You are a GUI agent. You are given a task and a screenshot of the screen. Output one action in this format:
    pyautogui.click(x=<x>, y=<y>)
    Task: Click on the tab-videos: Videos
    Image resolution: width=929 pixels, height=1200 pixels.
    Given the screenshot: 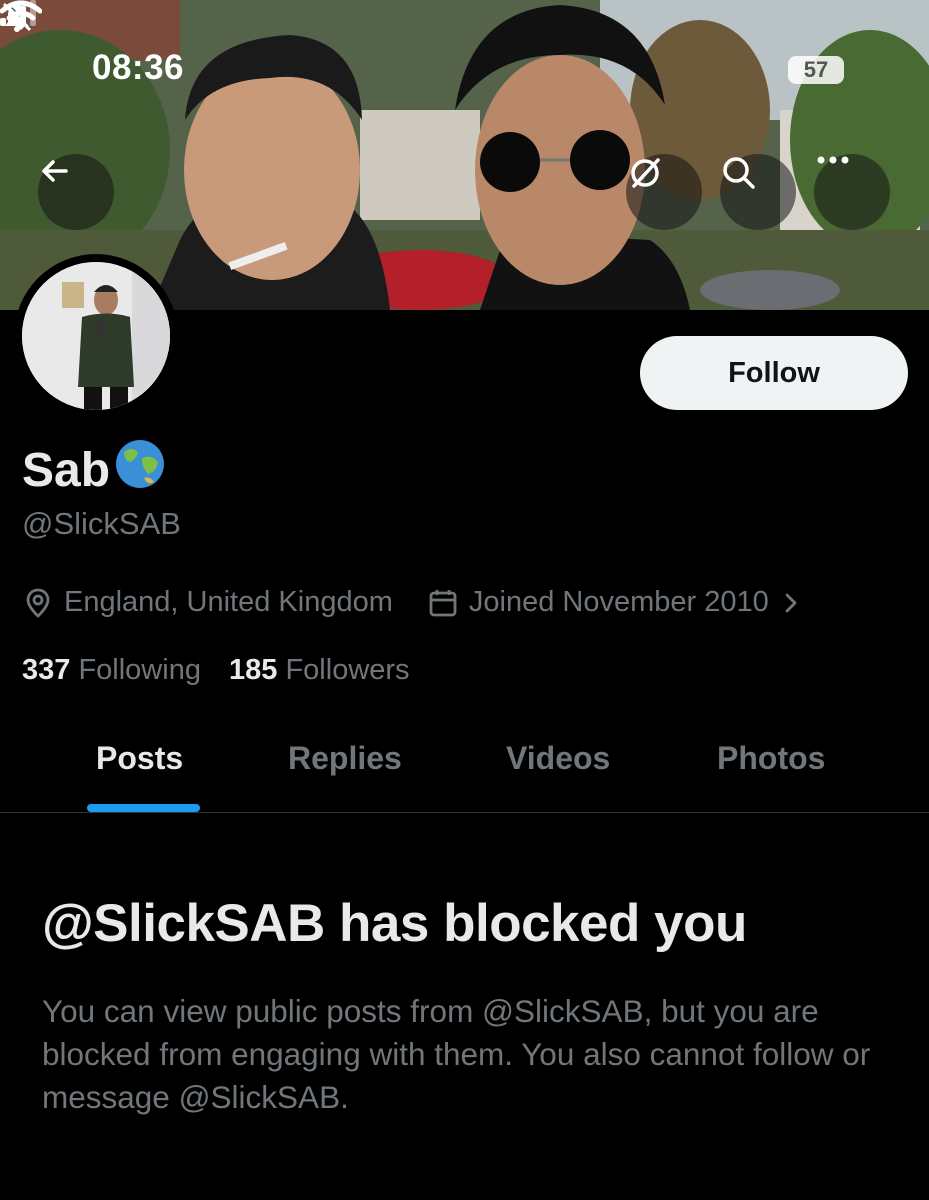 What is the action you would take?
    pyautogui.click(x=558, y=758)
    